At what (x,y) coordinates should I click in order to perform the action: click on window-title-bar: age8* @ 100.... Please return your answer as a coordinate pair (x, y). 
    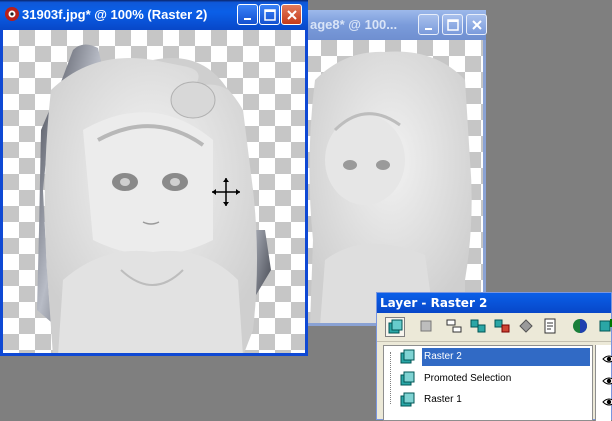
    Looking at the image, I should click on (394, 25).